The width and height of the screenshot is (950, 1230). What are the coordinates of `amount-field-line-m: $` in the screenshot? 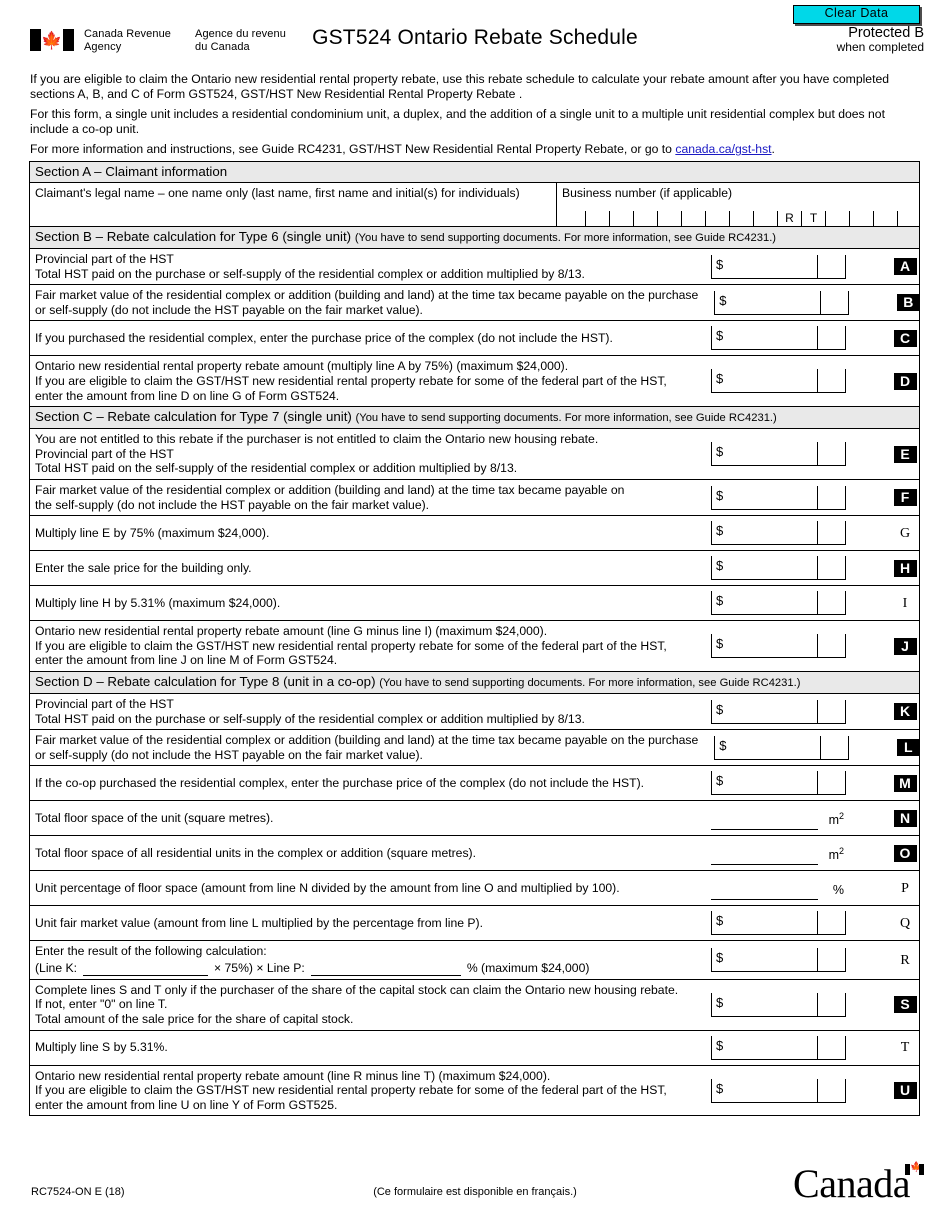 It's located at (778, 783).